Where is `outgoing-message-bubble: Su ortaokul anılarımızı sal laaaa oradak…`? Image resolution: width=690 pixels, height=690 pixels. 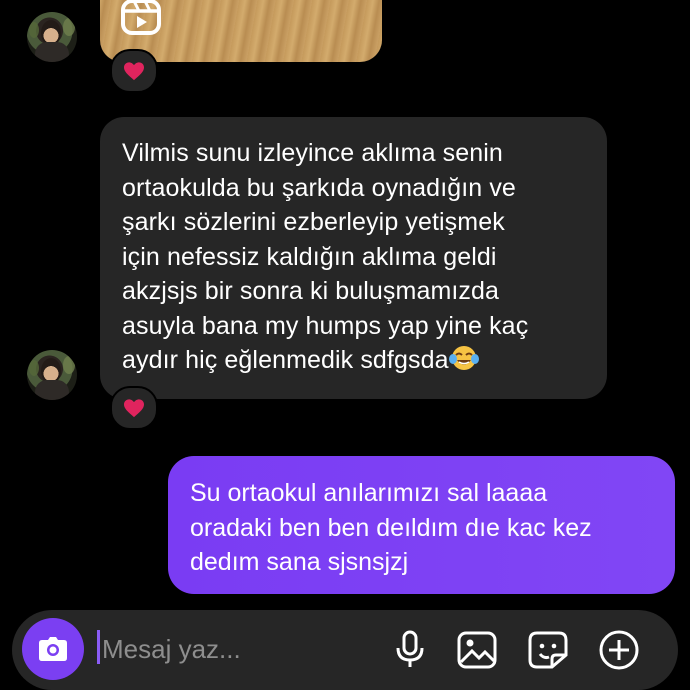
outgoing-message-bubble: Su ortaokul anılarımızı sal laaaa oradak… is located at coordinates (421, 525).